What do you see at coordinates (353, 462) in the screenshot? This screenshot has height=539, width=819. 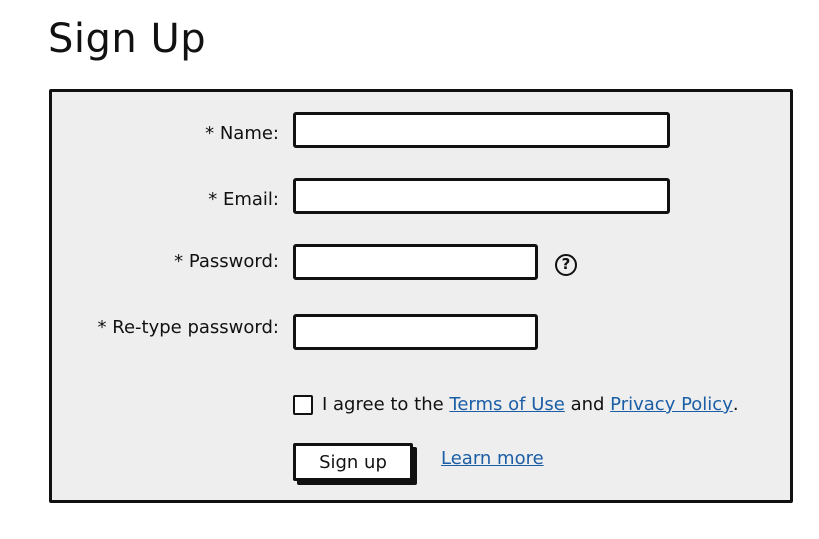 I see `sign-up-button: Sign up` at bounding box center [353, 462].